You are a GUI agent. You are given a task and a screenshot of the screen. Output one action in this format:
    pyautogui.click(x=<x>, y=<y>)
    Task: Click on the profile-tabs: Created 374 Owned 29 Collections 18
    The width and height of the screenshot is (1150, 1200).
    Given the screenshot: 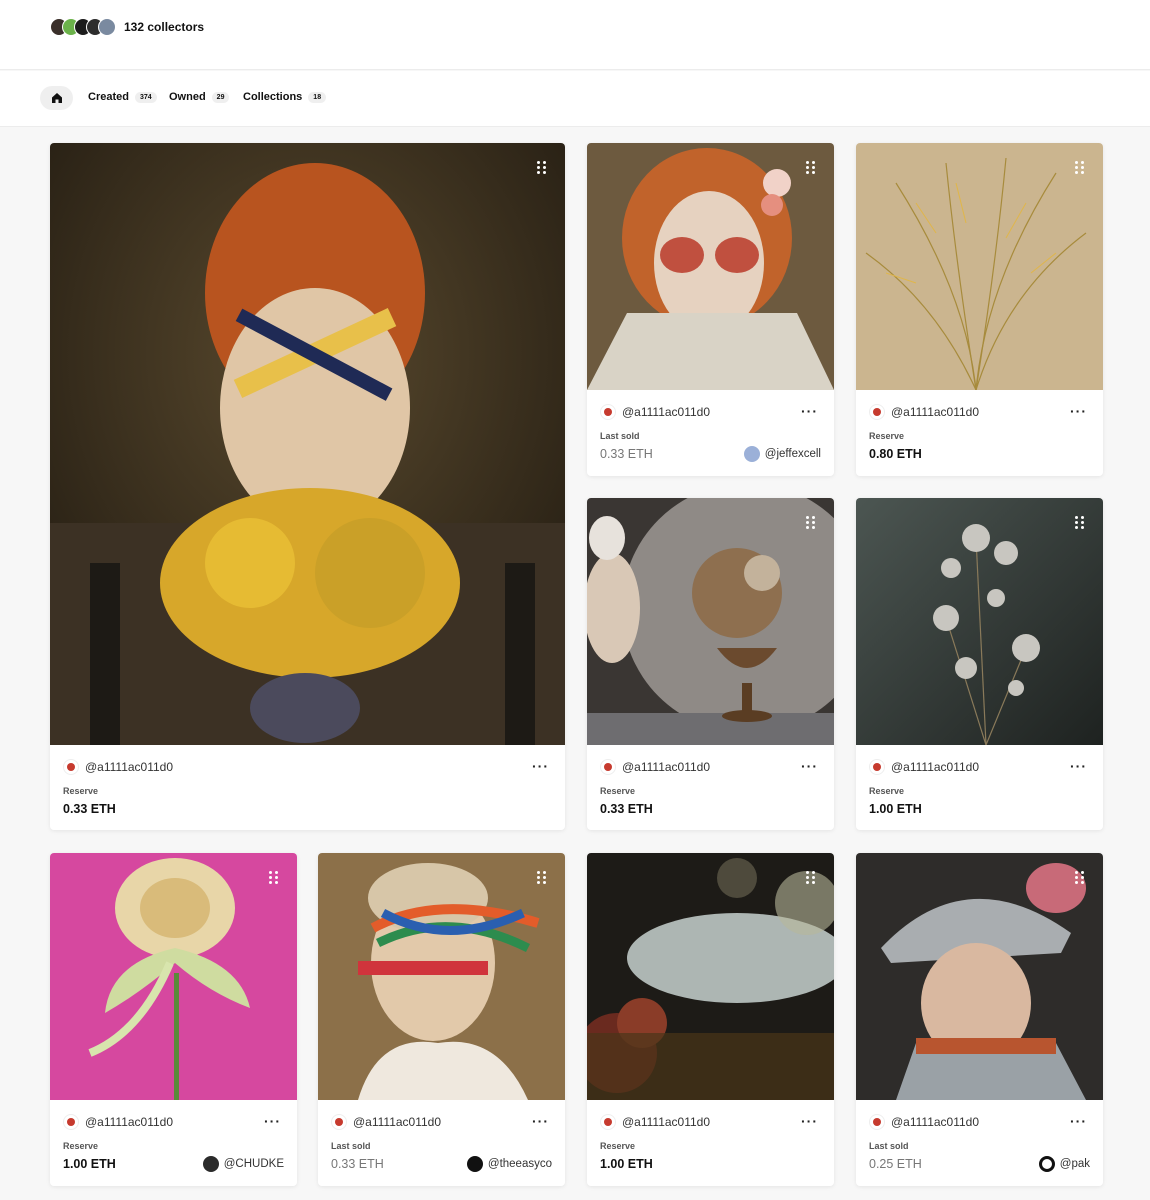 What is the action you would take?
    pyautogui.click(x=575, y=99)
    